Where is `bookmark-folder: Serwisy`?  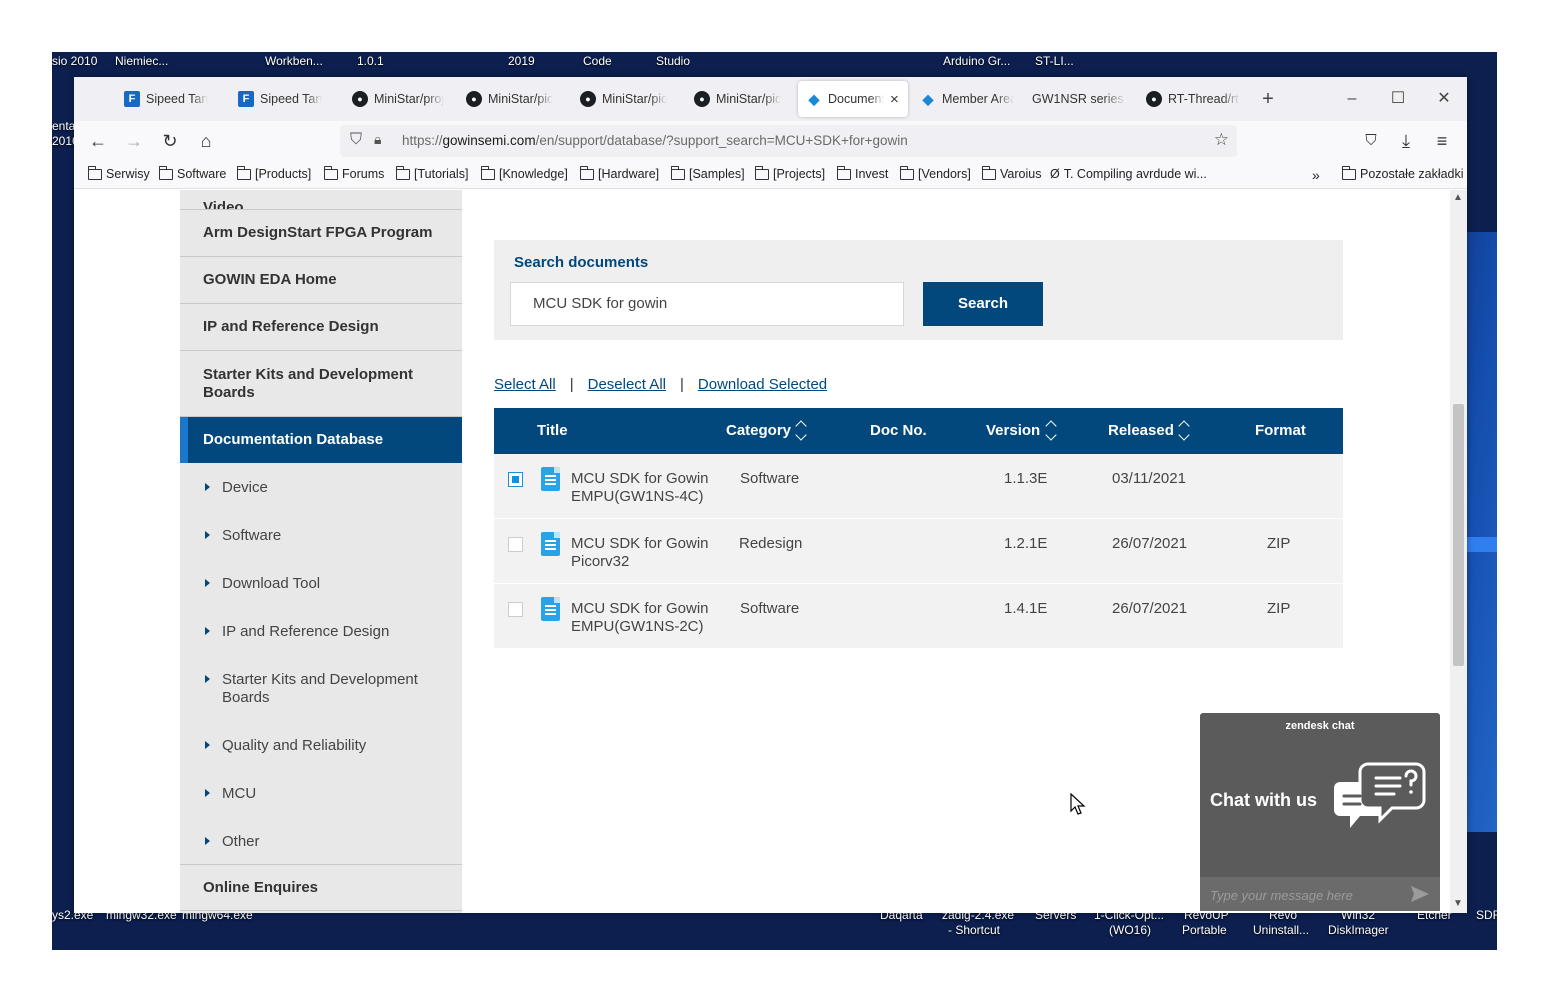 bookmark-folder: Serwisy is located at coordinates (119, 173).